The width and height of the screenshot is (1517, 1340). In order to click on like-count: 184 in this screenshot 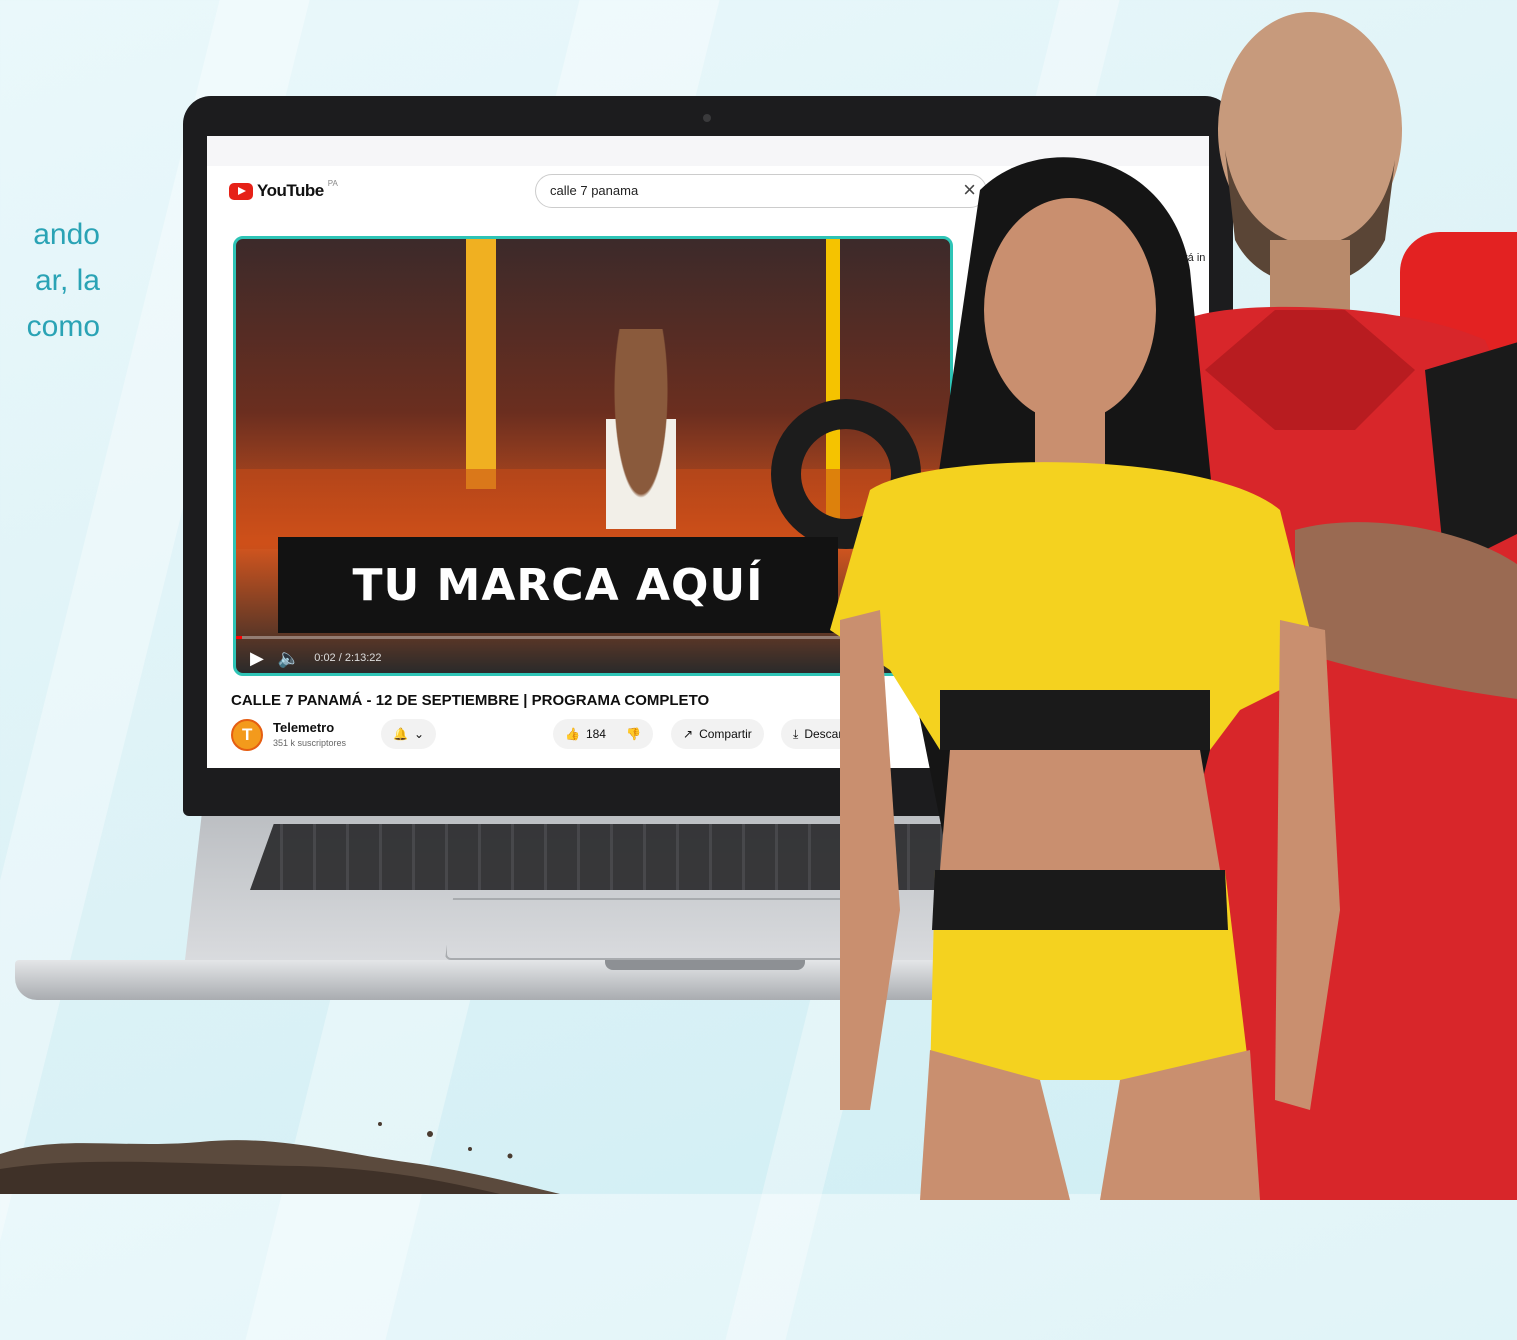, I will do `click(595, 734)`.